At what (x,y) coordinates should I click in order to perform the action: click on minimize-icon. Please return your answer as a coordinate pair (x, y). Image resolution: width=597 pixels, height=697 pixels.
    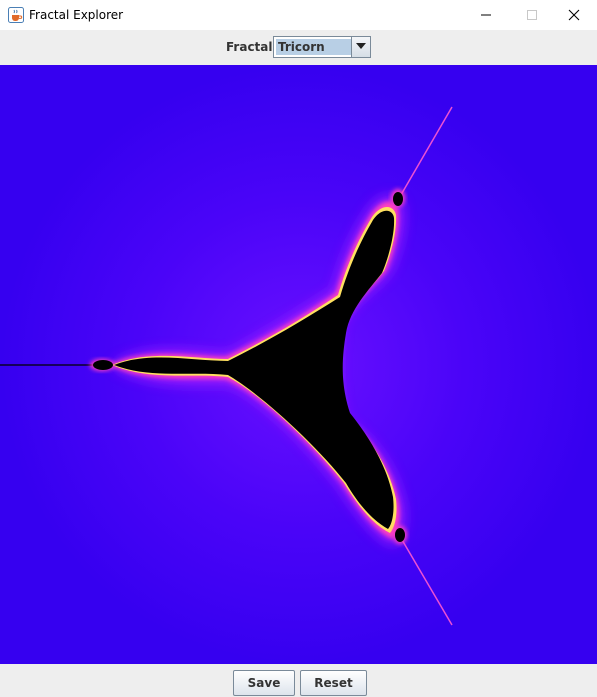
    Looking at the image, I should click on (486, 15).